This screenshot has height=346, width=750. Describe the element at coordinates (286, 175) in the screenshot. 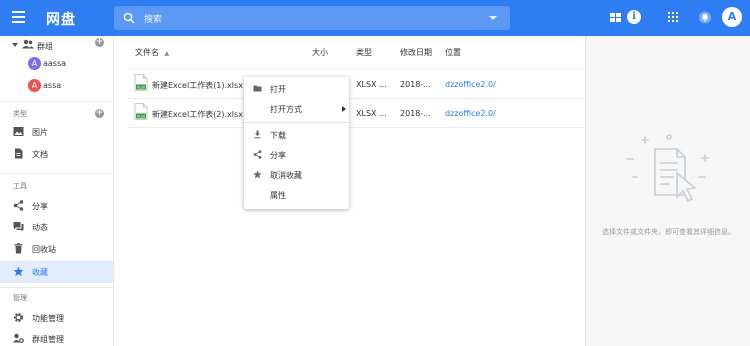

I see `menu-item-label: 取消收藏` at that location.